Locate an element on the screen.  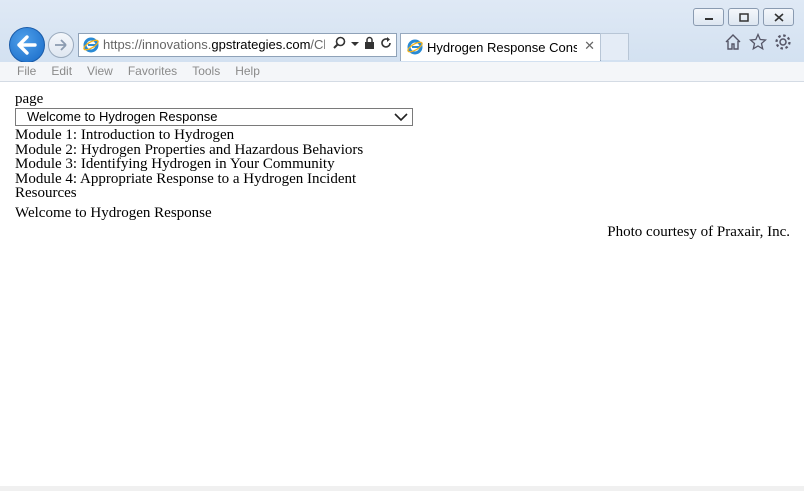
url-prefix: https://innovations. is located at coordinates (157, 44).